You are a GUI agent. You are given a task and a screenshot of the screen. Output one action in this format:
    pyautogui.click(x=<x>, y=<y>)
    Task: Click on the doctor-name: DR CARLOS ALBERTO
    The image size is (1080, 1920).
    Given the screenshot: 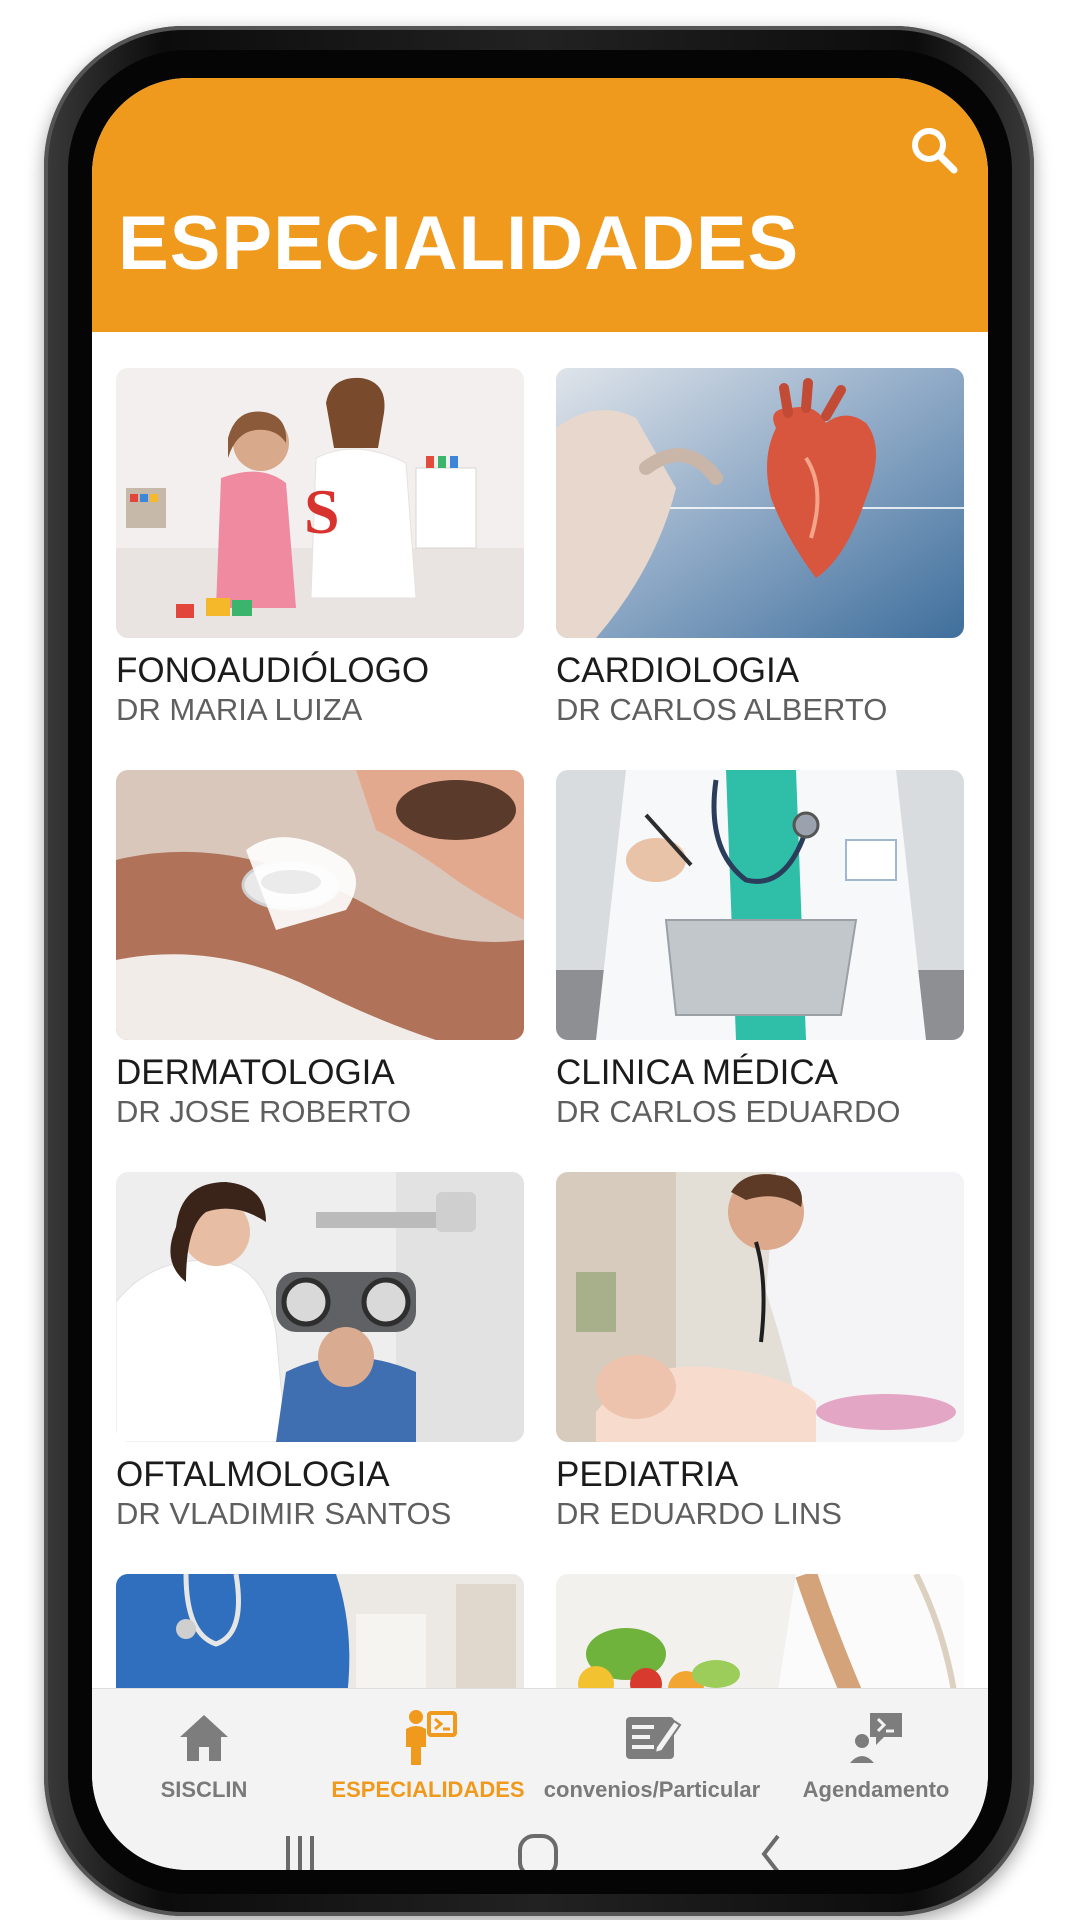 What is the action you would take?
    pyautogui.click(x=722, y=709)
    